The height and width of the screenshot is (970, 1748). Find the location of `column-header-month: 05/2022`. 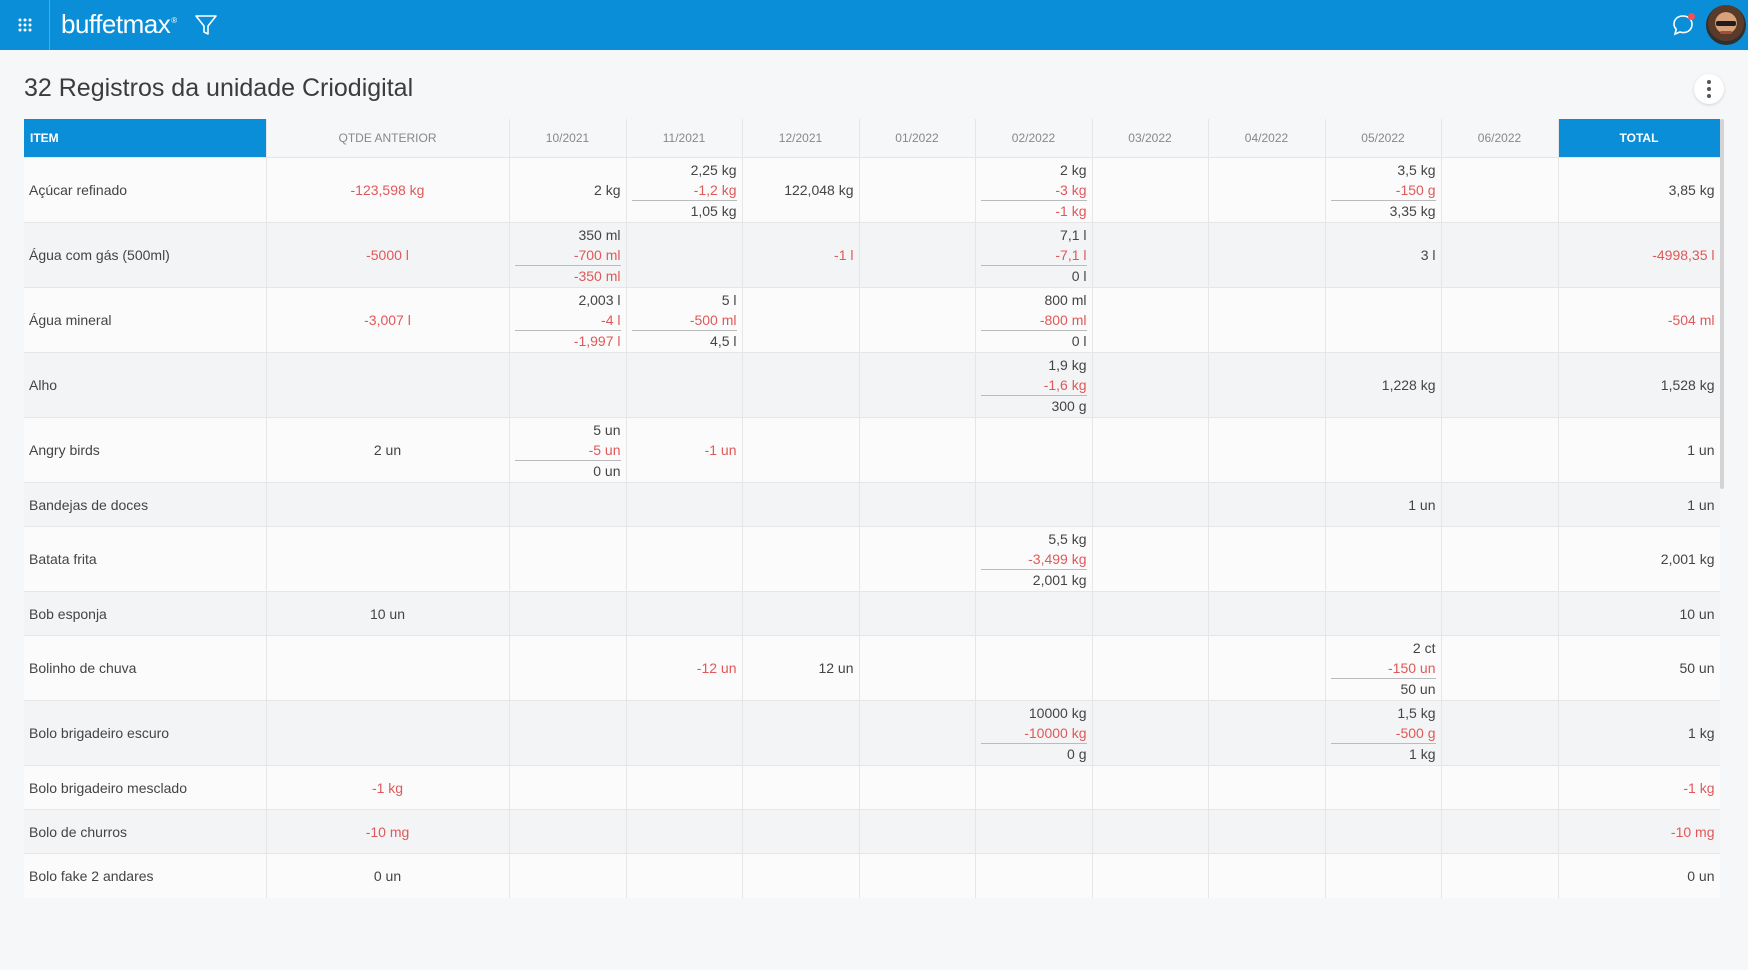

column-header-month: 05/2022 is located at coordinates (1383, 138).